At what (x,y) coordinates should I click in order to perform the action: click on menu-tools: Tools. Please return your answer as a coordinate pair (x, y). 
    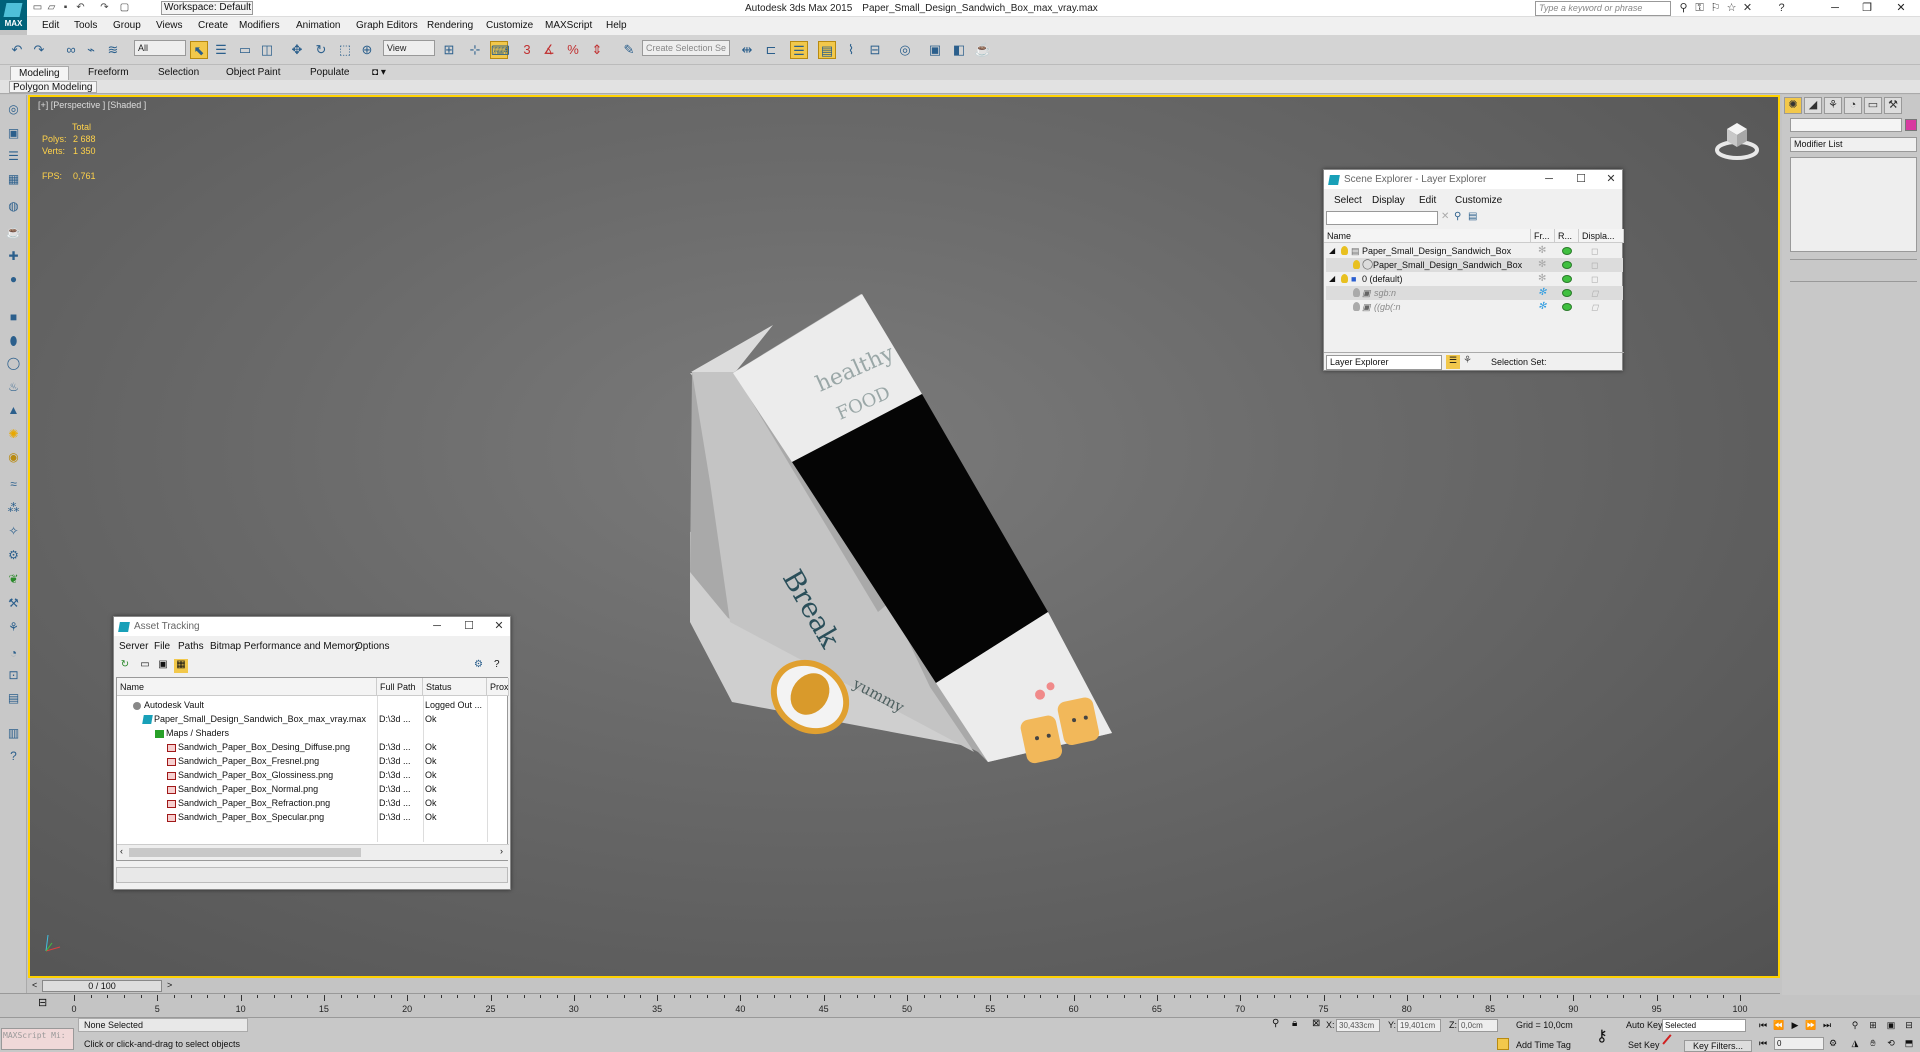
    Looking at the image, I should click on (85, 25).